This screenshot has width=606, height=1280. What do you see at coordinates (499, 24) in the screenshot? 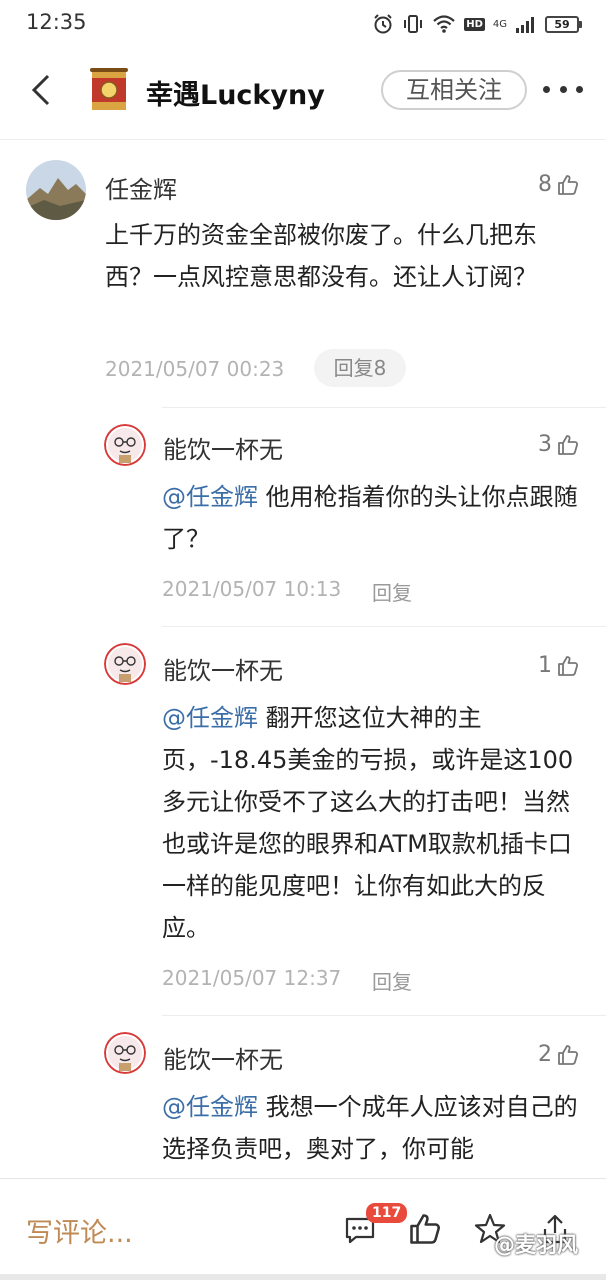
I see `network-type: 4G` at bounding box center [499, 24].